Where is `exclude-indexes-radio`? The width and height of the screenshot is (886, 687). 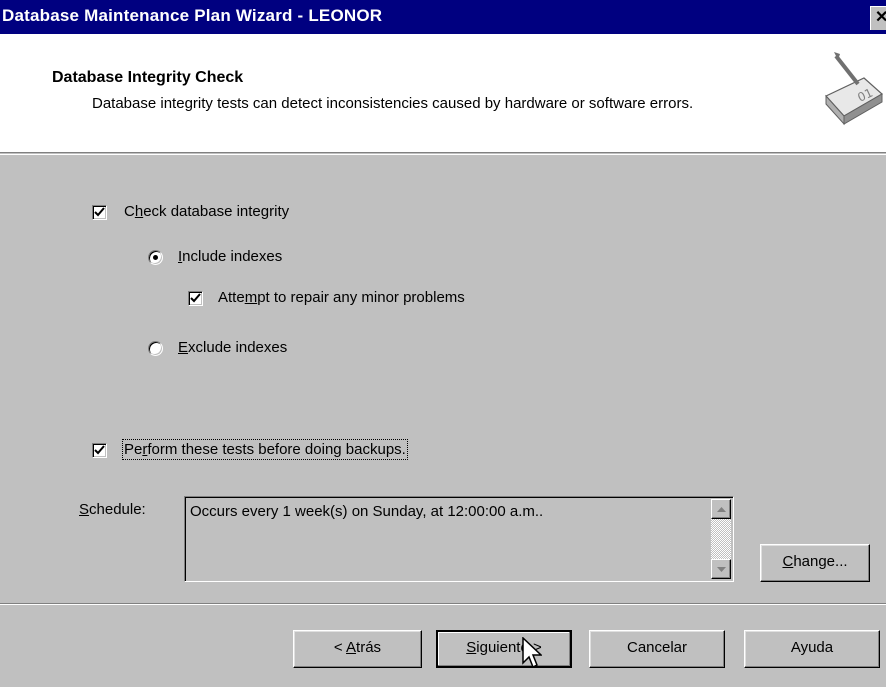 exclude-indexes-radio is located at coordinates (155, 348).